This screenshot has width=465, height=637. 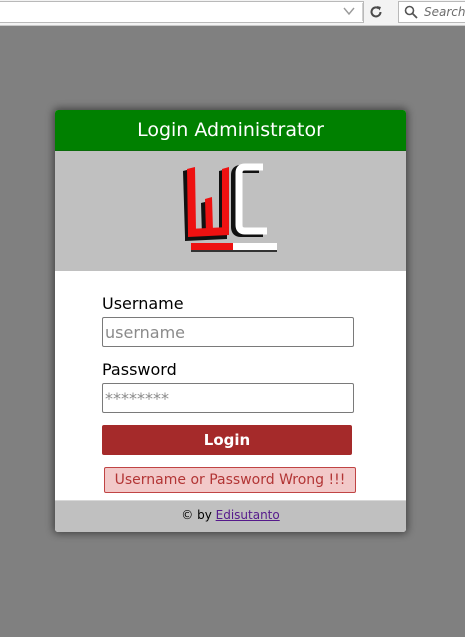 I want to click on search-box: Search, so click(x=431, y=12).